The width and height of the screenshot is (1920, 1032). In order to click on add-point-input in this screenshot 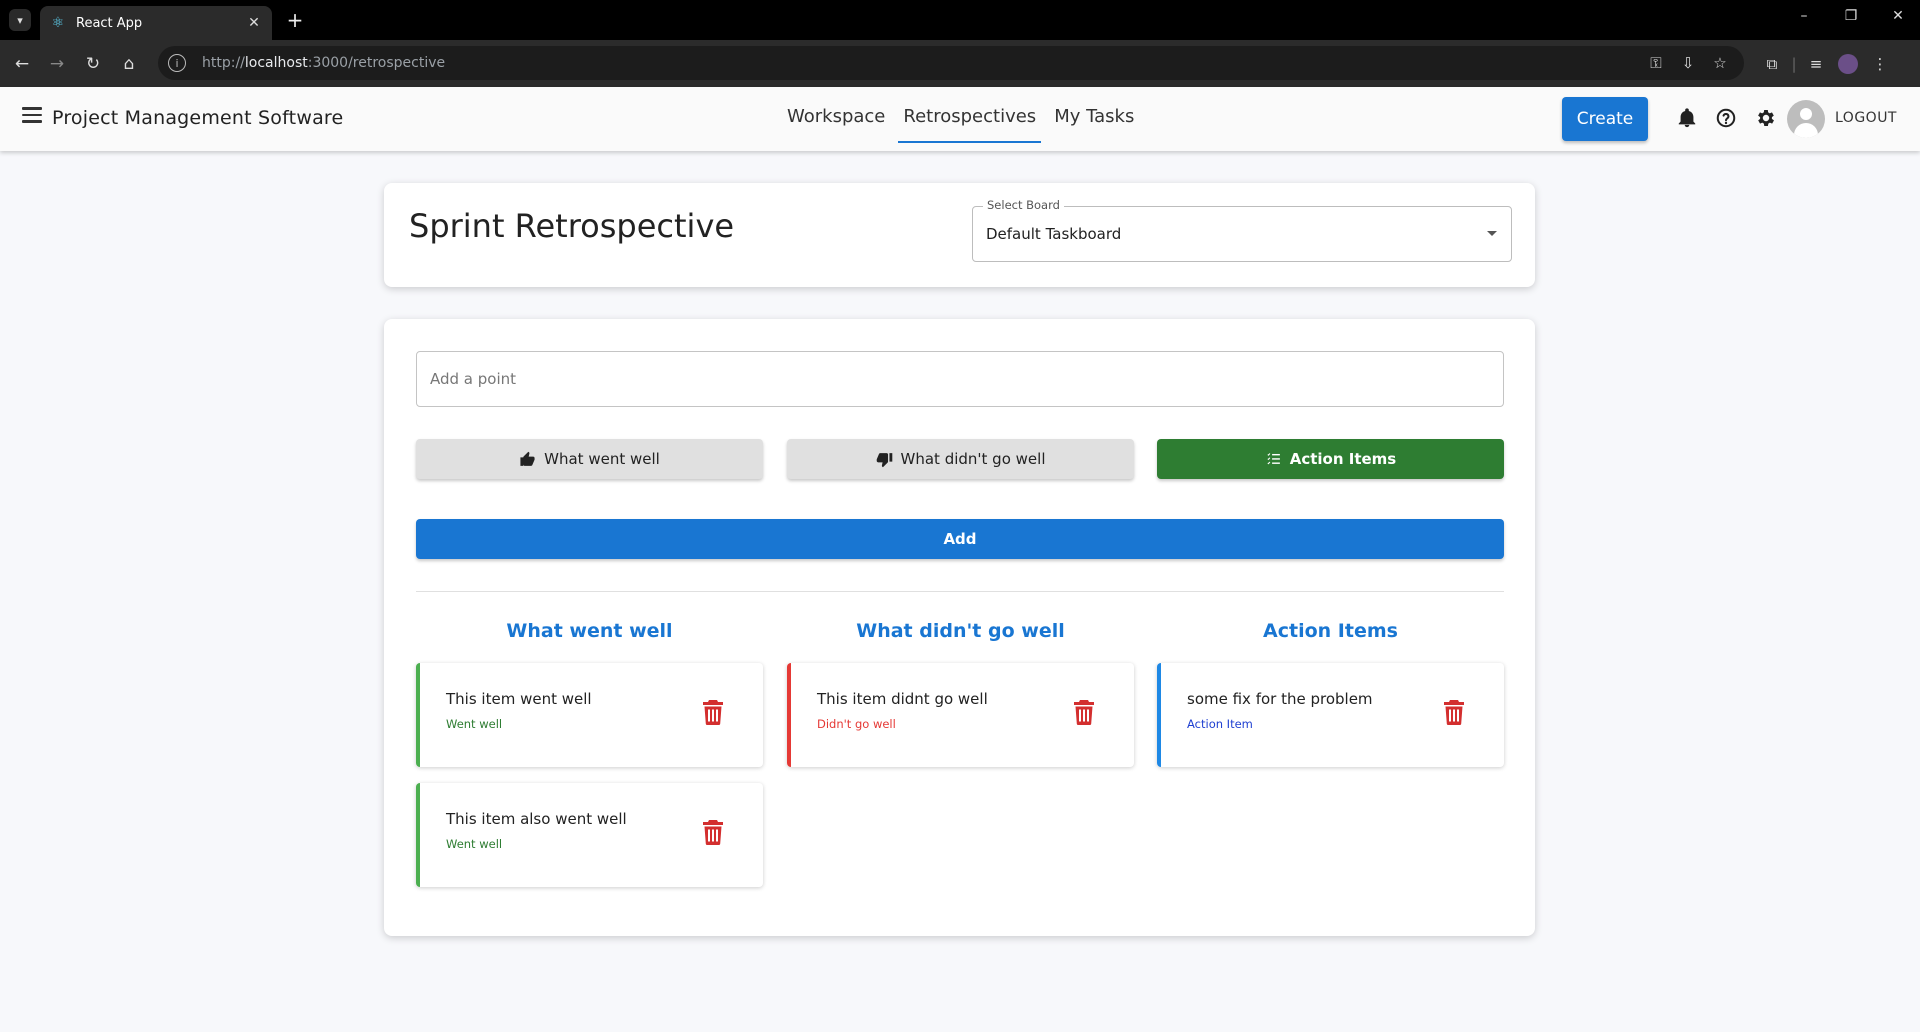, I will do `click(960, 379)`.